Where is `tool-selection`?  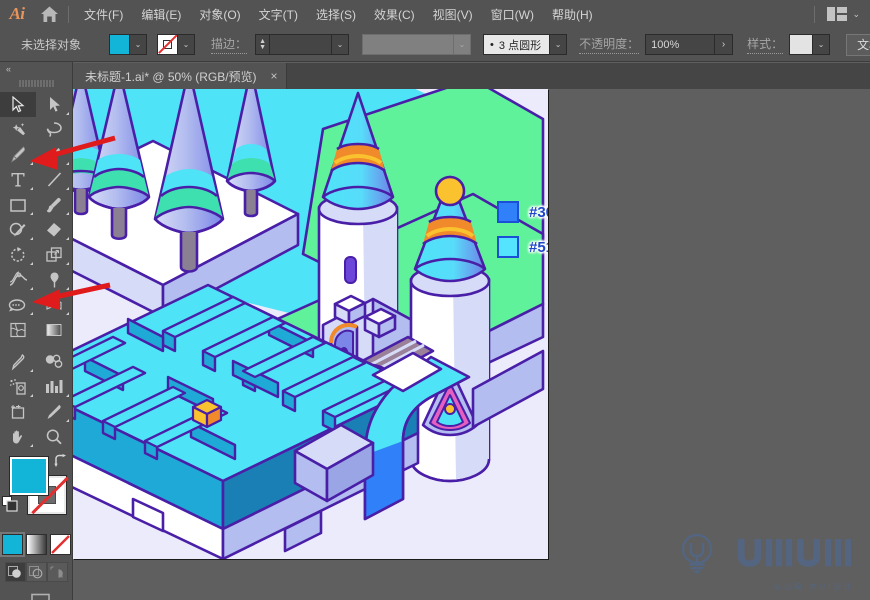 tool-selection is located at coordinates (18, 104).